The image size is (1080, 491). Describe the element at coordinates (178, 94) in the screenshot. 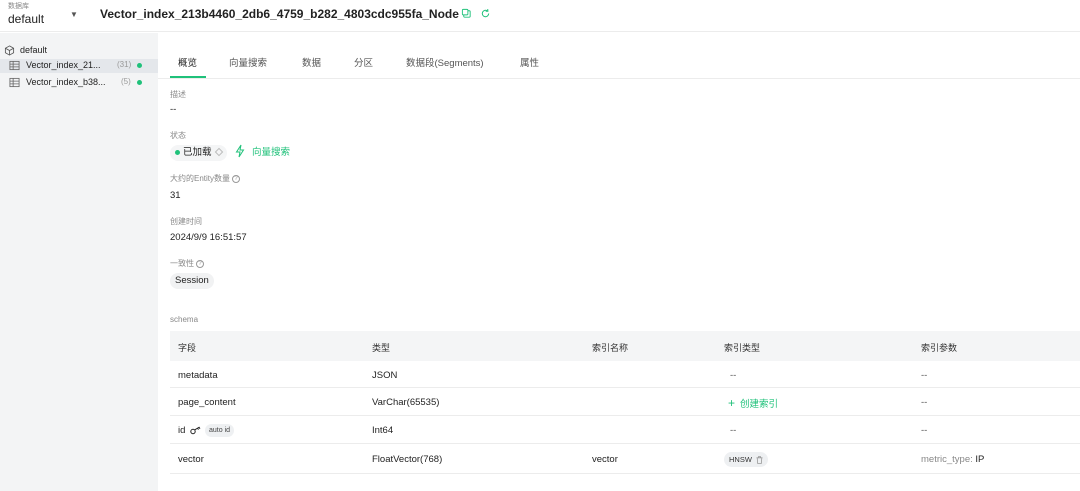

I see `description-label: 描述` at that location.